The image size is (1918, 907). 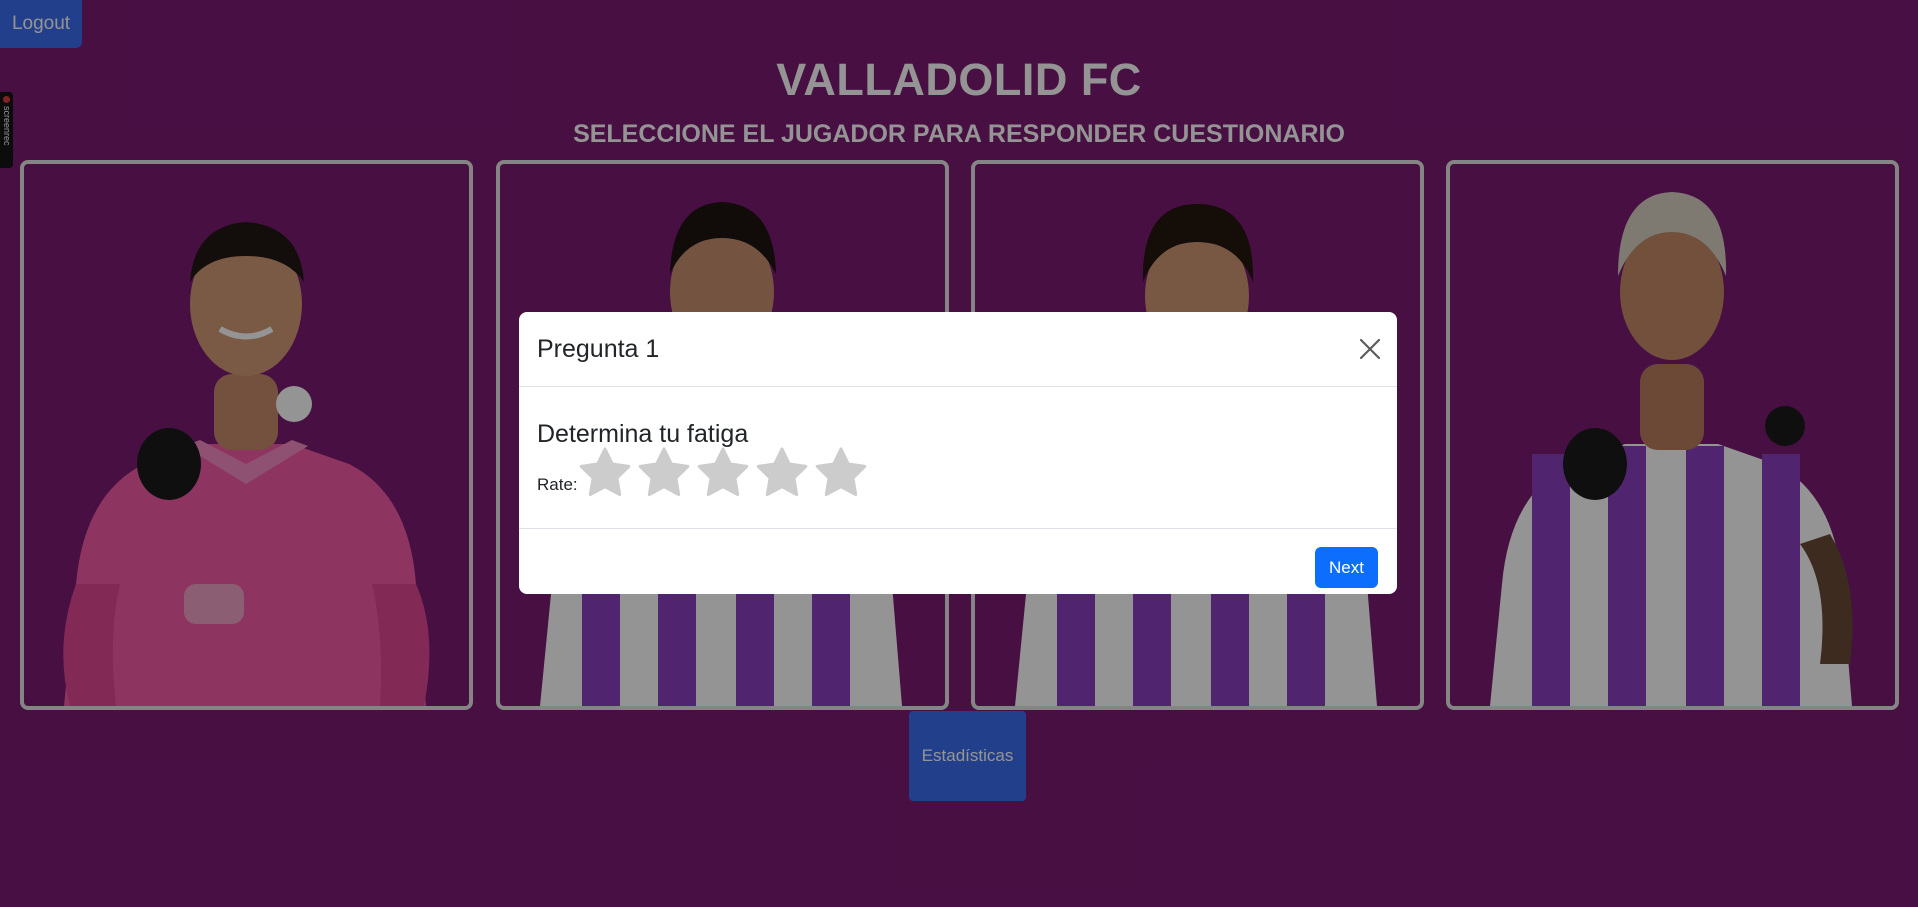 I want to click on close-button, so click(x=1370, y=349).